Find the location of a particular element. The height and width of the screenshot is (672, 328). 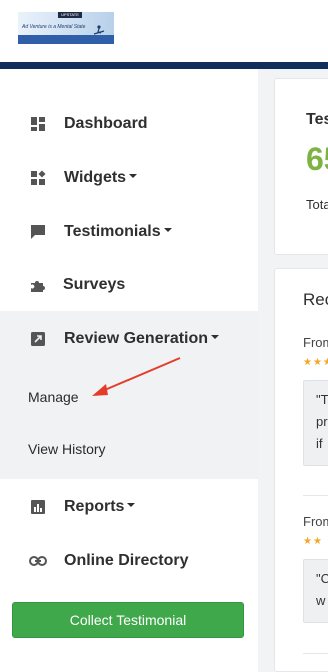

submenu-item-manage: Manage is located at coordinates (53, 397).